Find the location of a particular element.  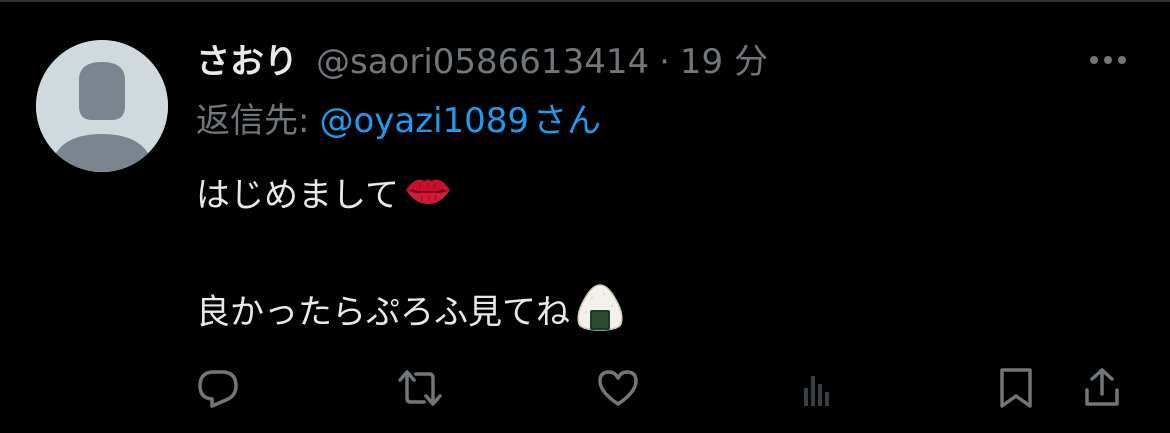

views-button is located at coordinates (816, 388).